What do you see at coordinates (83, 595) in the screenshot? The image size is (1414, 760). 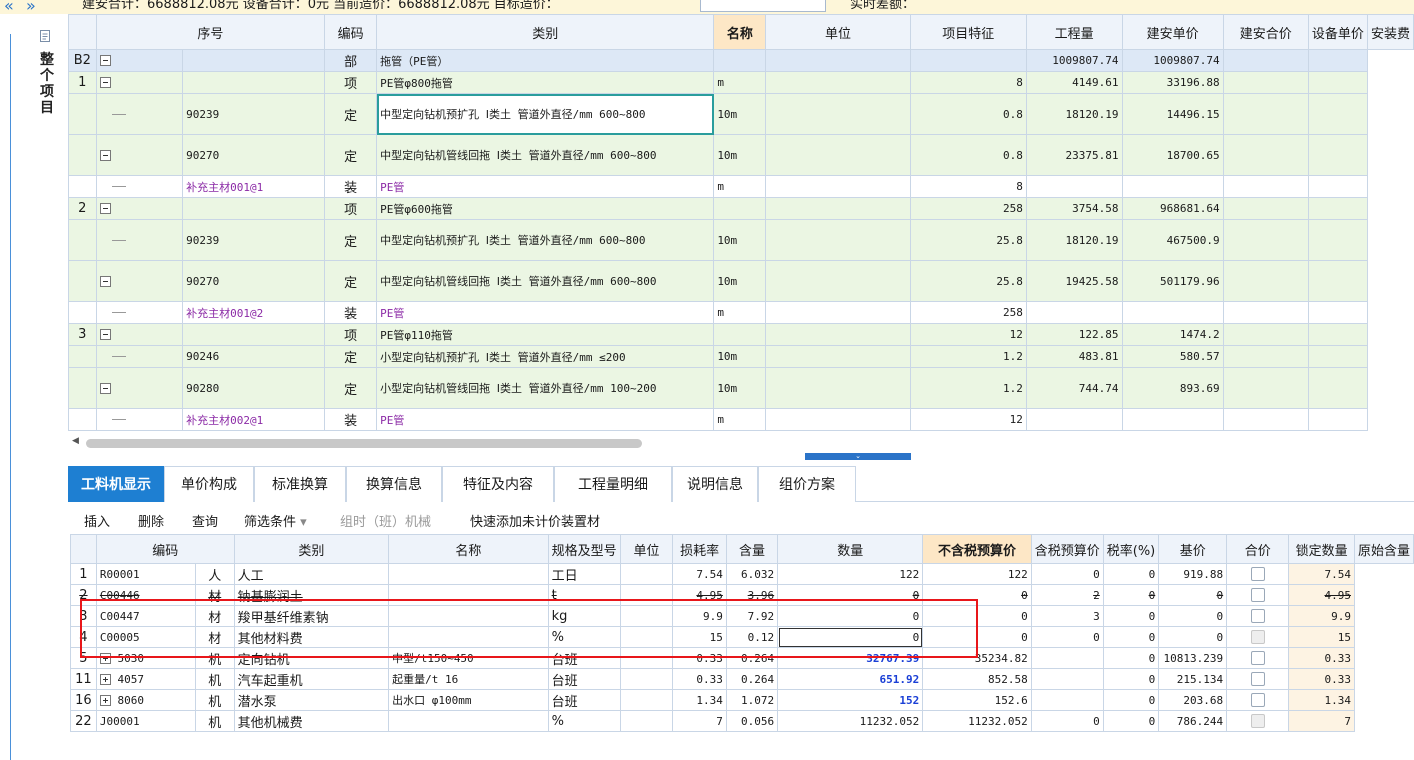 I see `row-index-cell: 2` at bounding box center [83, 595].